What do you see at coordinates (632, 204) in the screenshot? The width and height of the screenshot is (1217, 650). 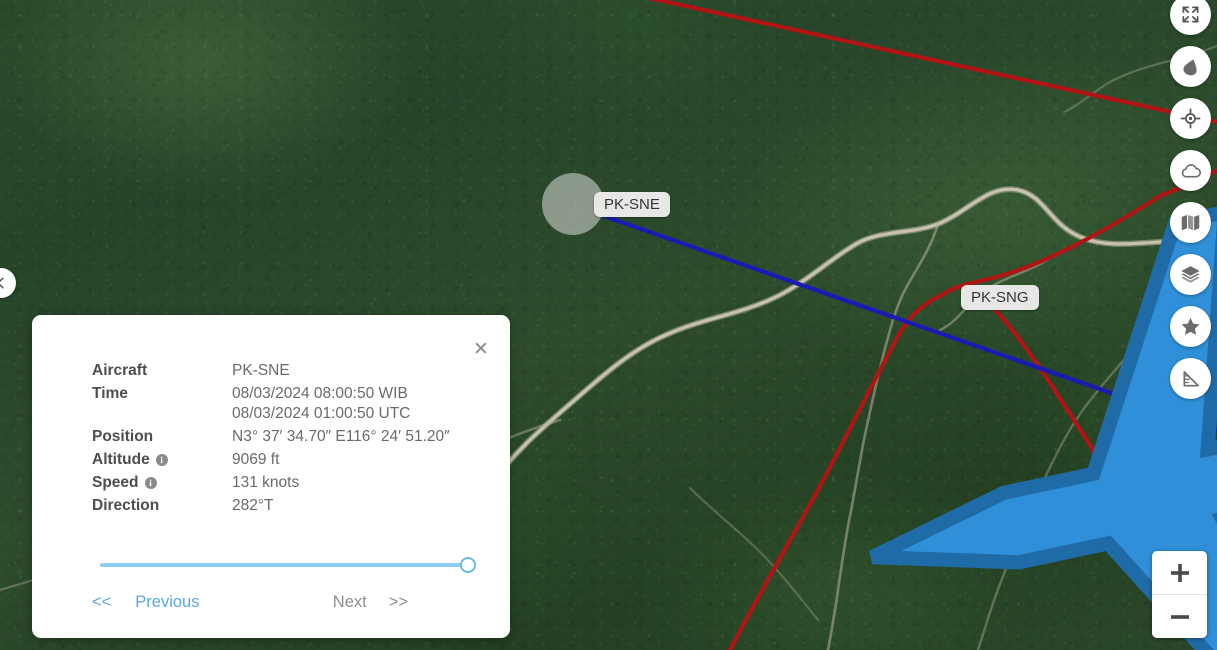 I see `aircraft-callsign-label: PK-SNE` at bounding box center [632, 204].